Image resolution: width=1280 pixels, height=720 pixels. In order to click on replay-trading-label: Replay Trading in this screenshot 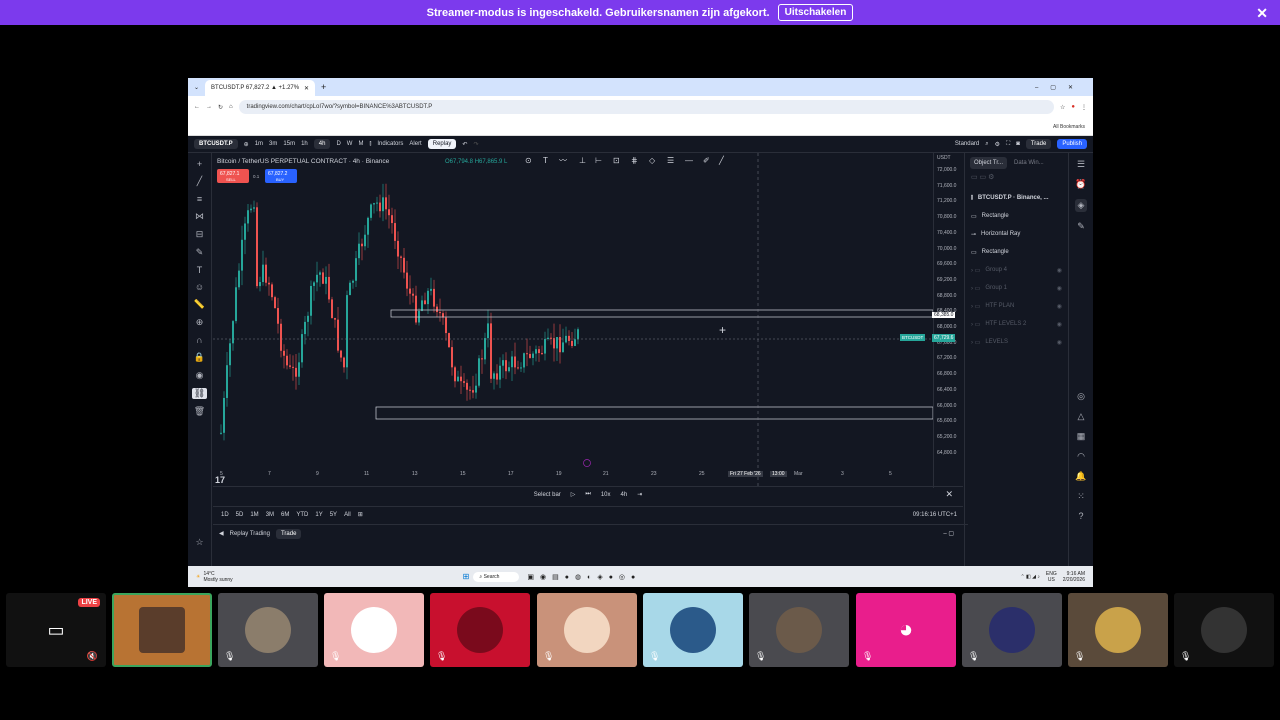, I will do `click(250, 534)`.